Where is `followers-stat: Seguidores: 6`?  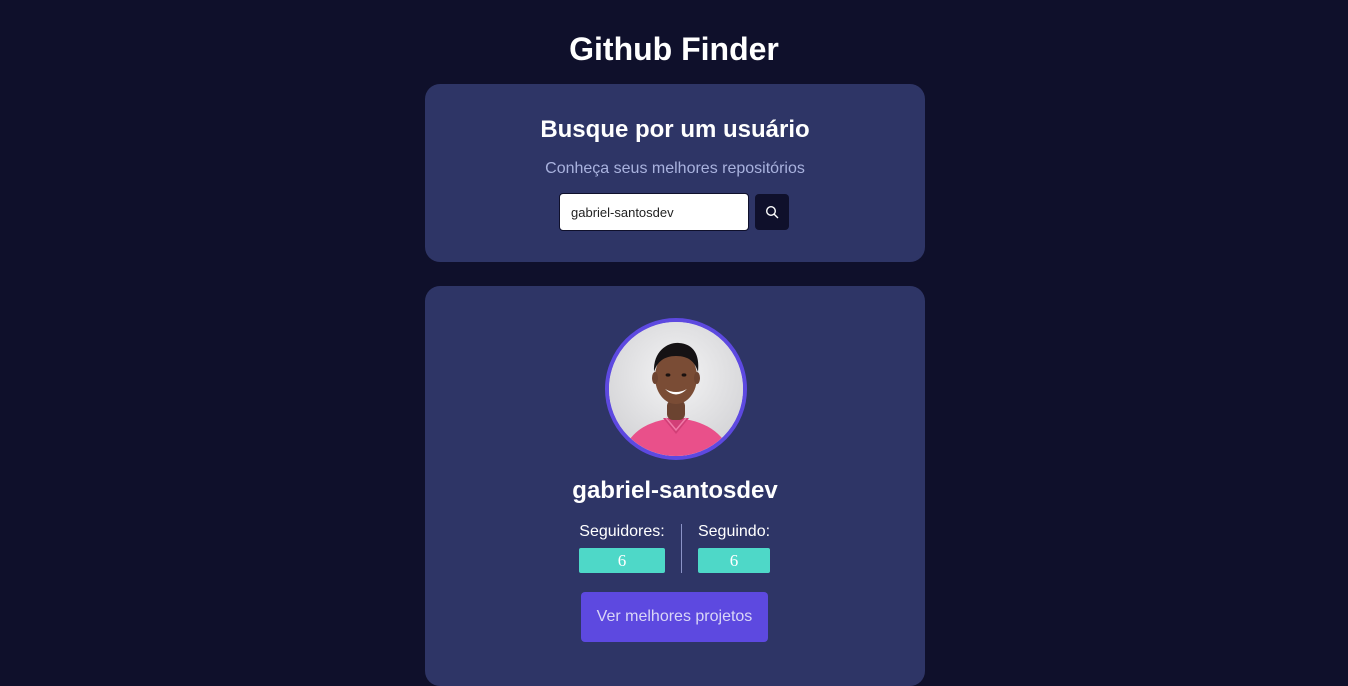
followers-stat: Seguidores: 6 is located at coordinates (622, 548).